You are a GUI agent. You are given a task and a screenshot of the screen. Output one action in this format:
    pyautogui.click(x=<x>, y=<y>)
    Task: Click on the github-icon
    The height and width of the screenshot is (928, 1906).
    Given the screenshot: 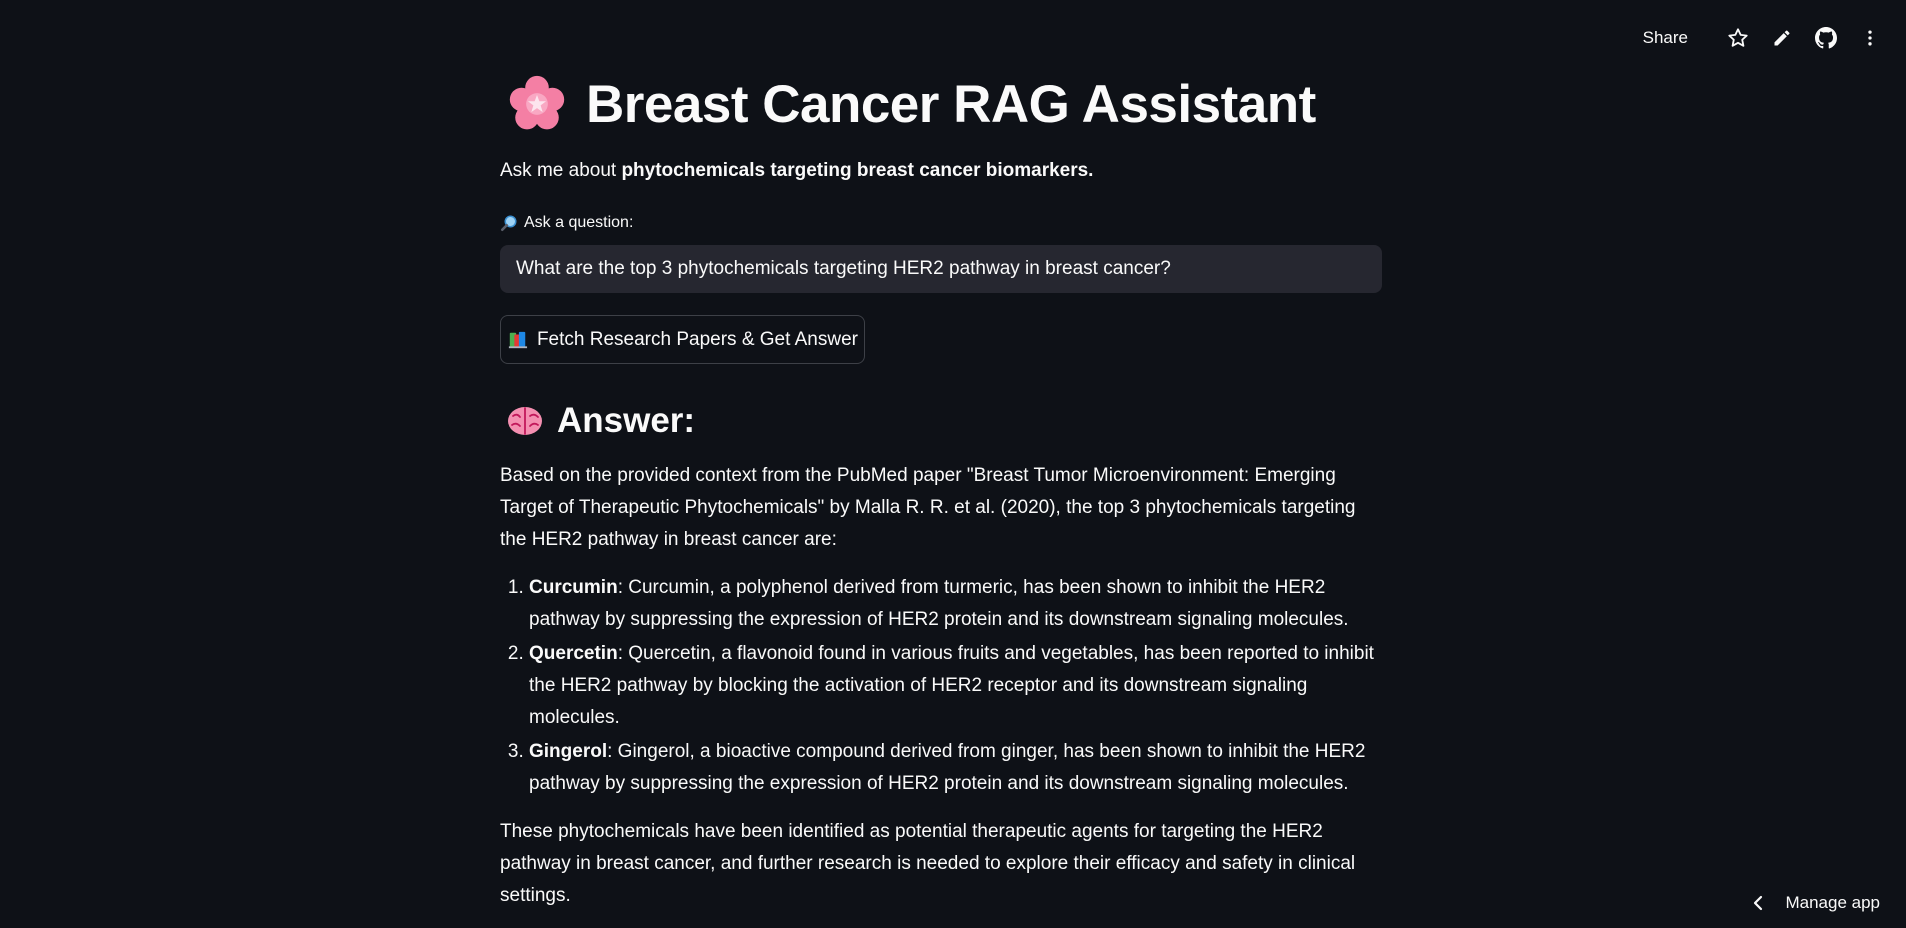 What is the action you would take?
    pyautogui.click(x=1826, y=38)
    